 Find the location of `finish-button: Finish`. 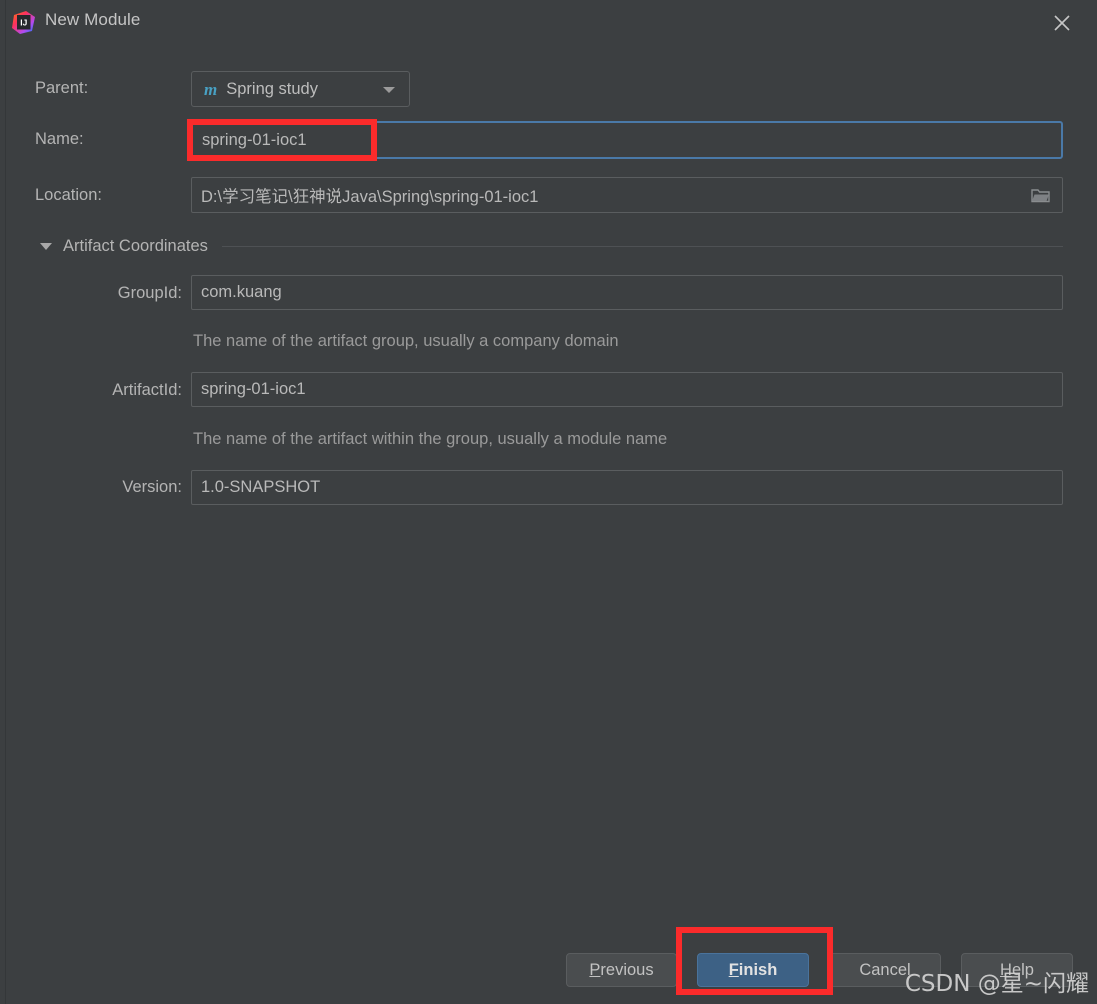

finish-button: Finish is located at coordinates (753, 970).